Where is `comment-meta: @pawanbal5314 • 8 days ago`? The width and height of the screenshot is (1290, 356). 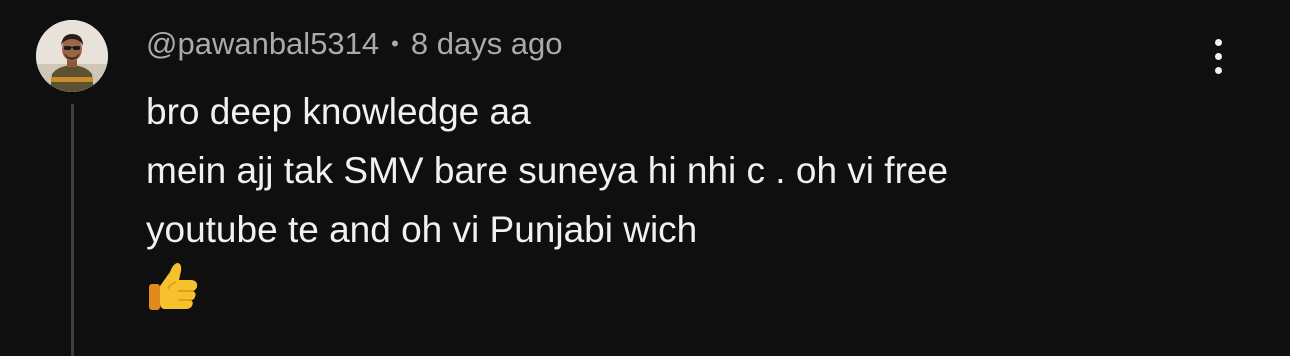 comment-meta: @pawanbal5314 • 8 days ago is located at coordinates (354, 44).